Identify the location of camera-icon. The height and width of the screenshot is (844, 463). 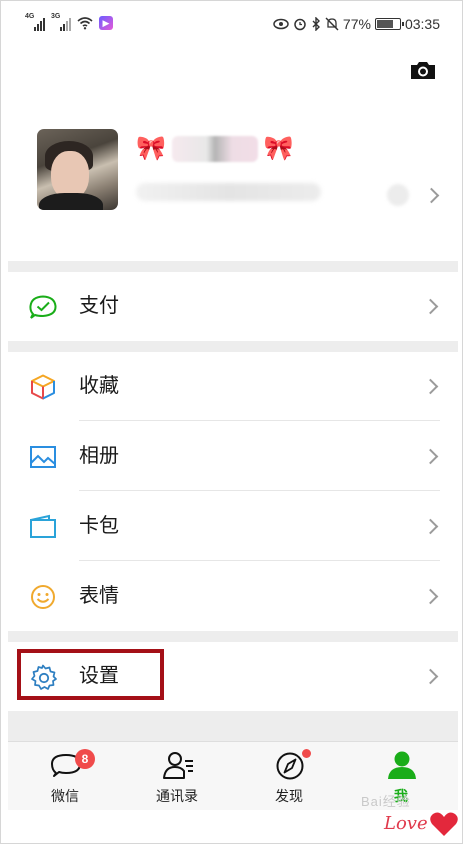
(423, 70).